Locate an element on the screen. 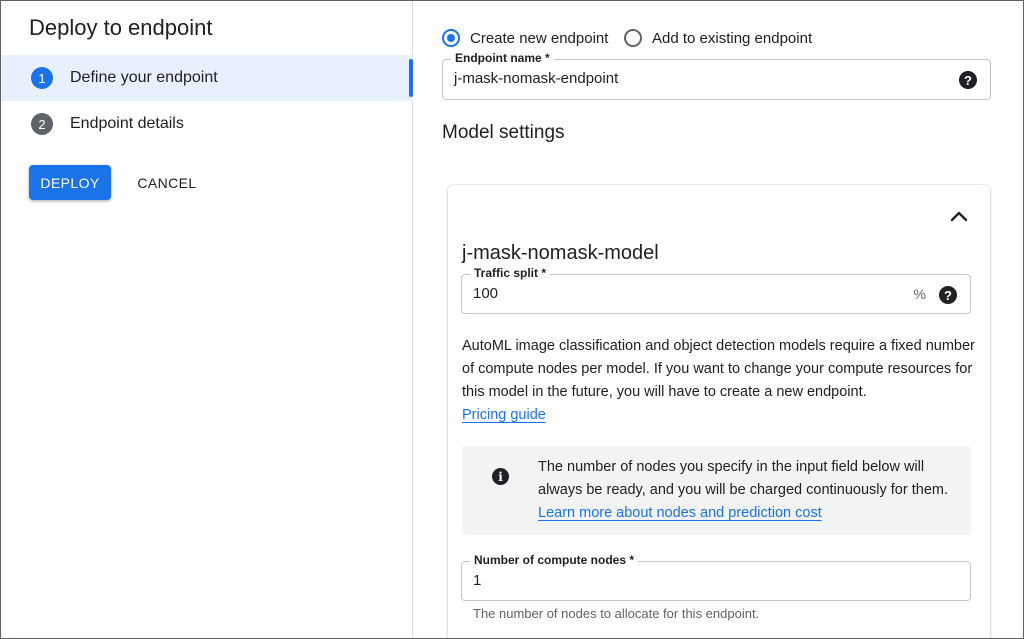 The width and height of the screenshot is (1024, 639). radio-create-new-endpoint: Create new endpoint is located at coordinates (525, 38).